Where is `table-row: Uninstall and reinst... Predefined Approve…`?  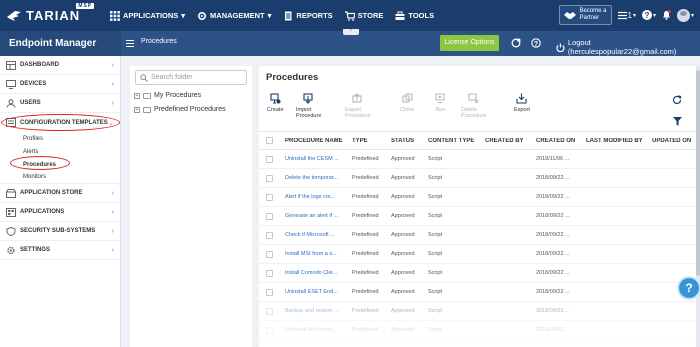
table-row: Uninstall and reinst... Predefined Approve… is located at coordinates (477, 330).